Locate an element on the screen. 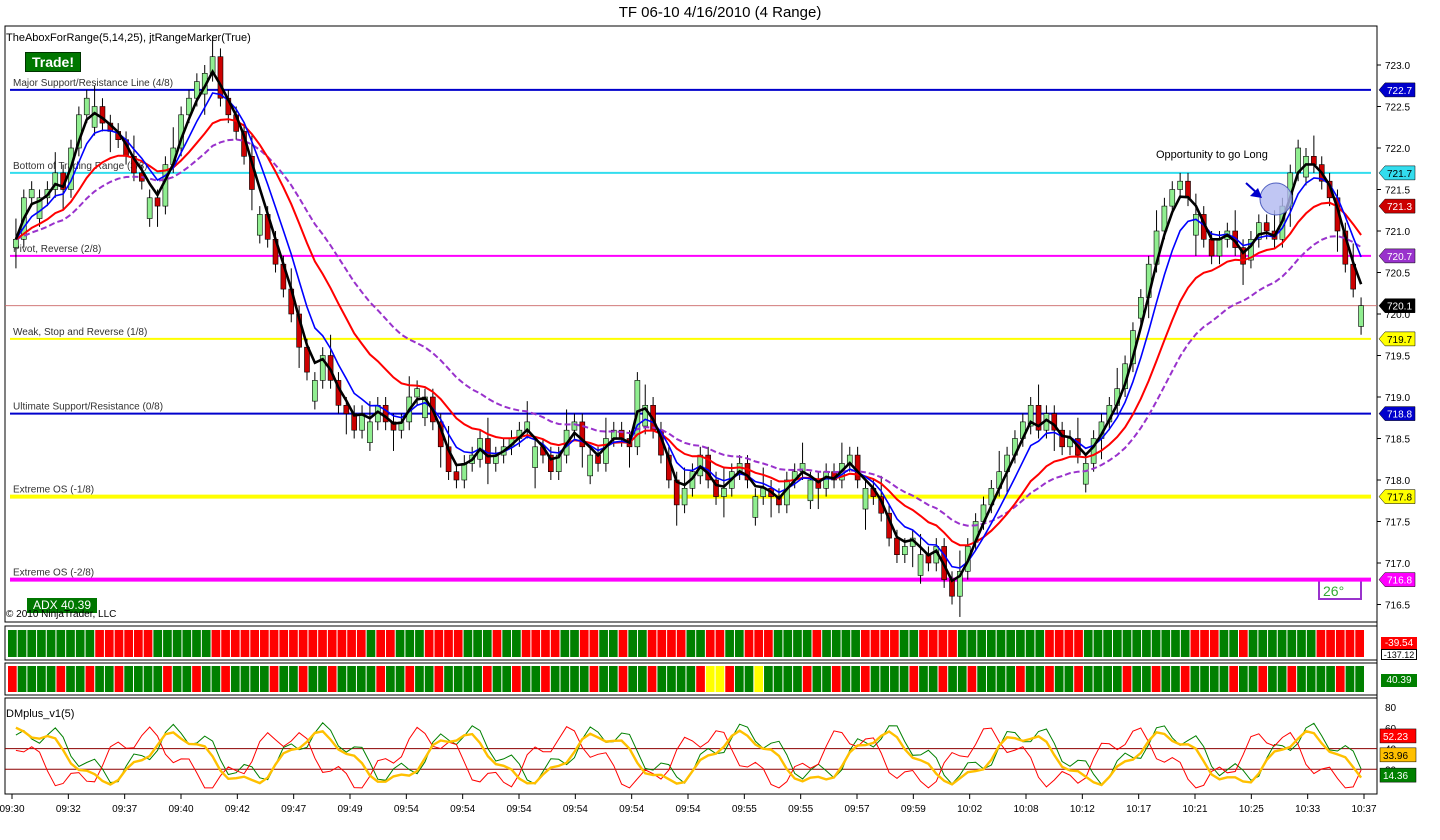 The width and height of the screenshot is (1440, 840). x-tick-label: 09:30 is located at coordinates (12, 809).